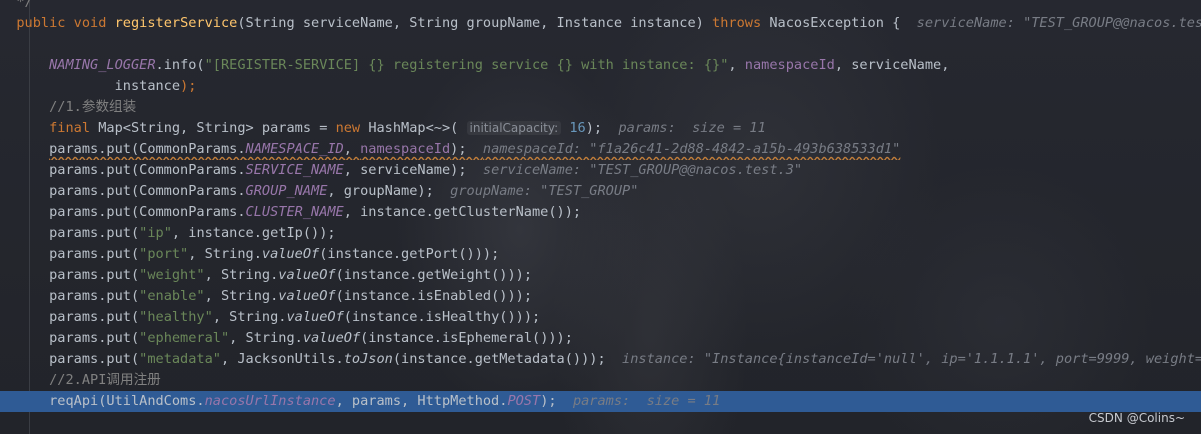 The width and height of the screenshot is (1201, 434). What do you see at coordinates (172, 296) in the screenshot?
I see `code-token: "enable"` at bounding box center [172, 296].